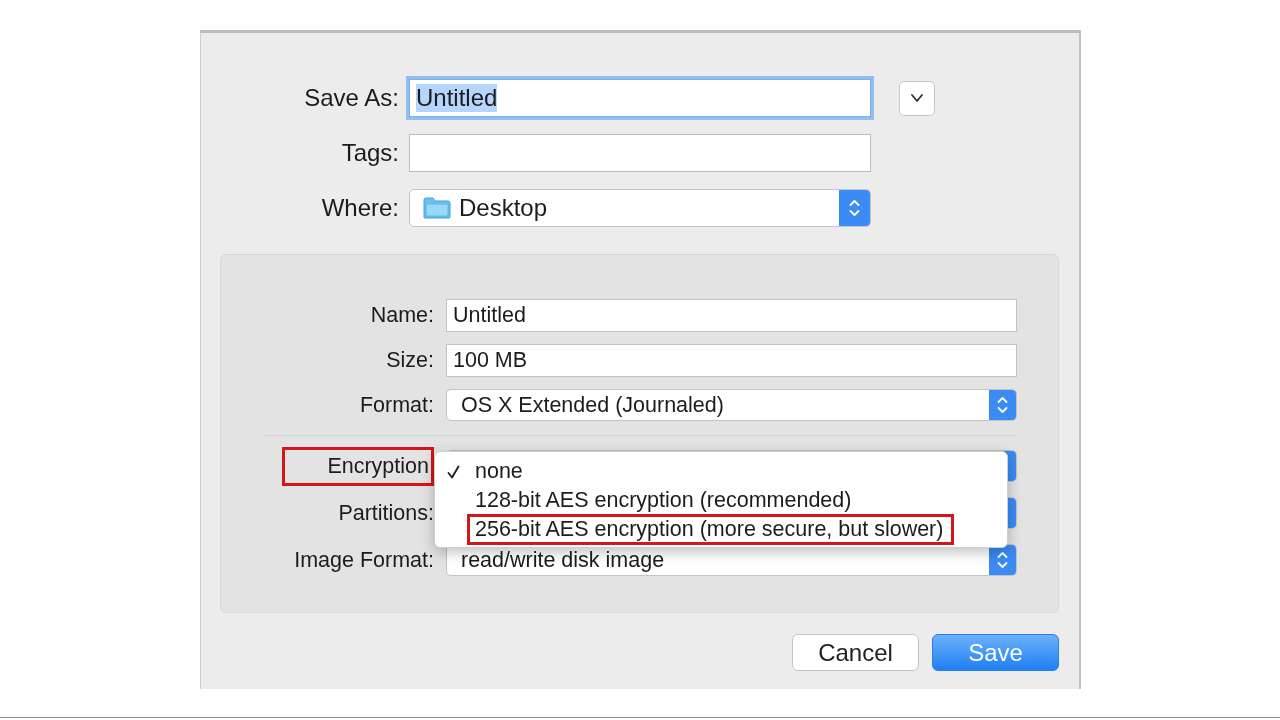 The height and width of the screenshot is (720, 1280). What do you see at coordinates (855, 652) in the screenshot?
I see `cancel-button: Cancel` at bounding box center [855, 652].